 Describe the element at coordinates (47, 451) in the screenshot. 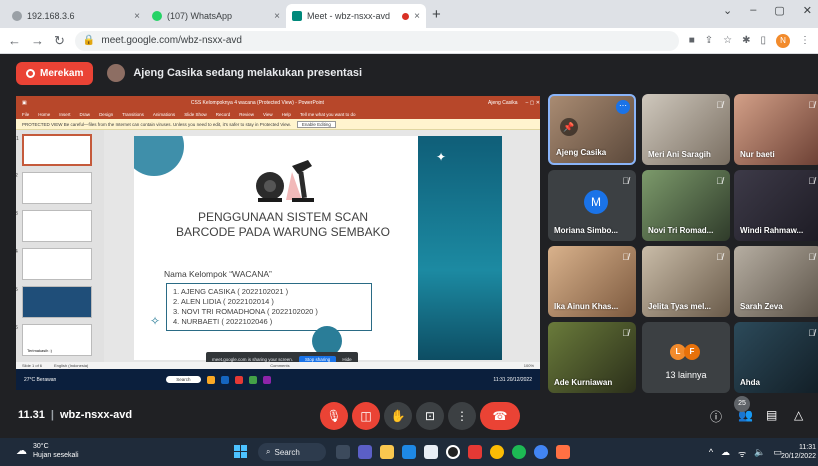

I see `weather-widget: ☁ 30°C Hujan sesekali` at that location.